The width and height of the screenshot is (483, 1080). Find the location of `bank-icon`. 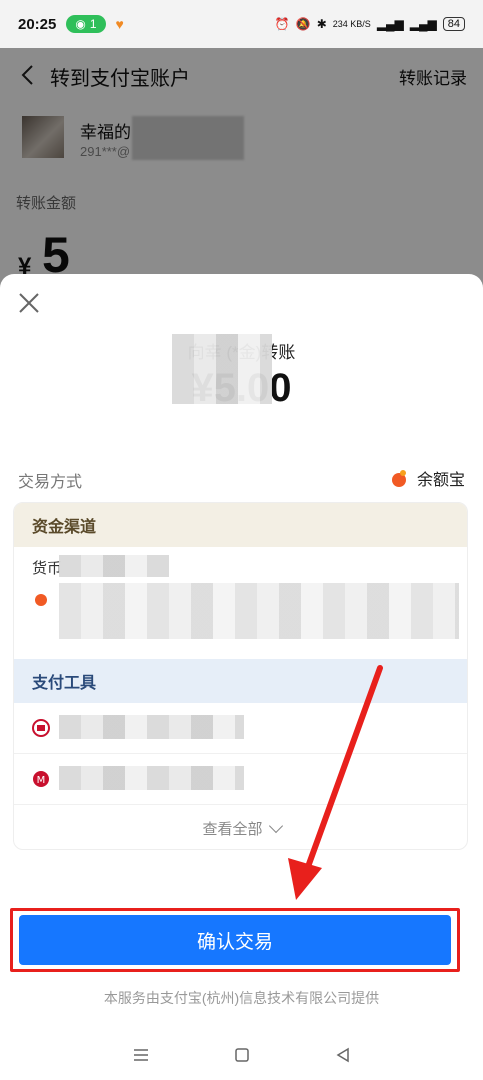

bank-icon is located at coordinates (41, 728).